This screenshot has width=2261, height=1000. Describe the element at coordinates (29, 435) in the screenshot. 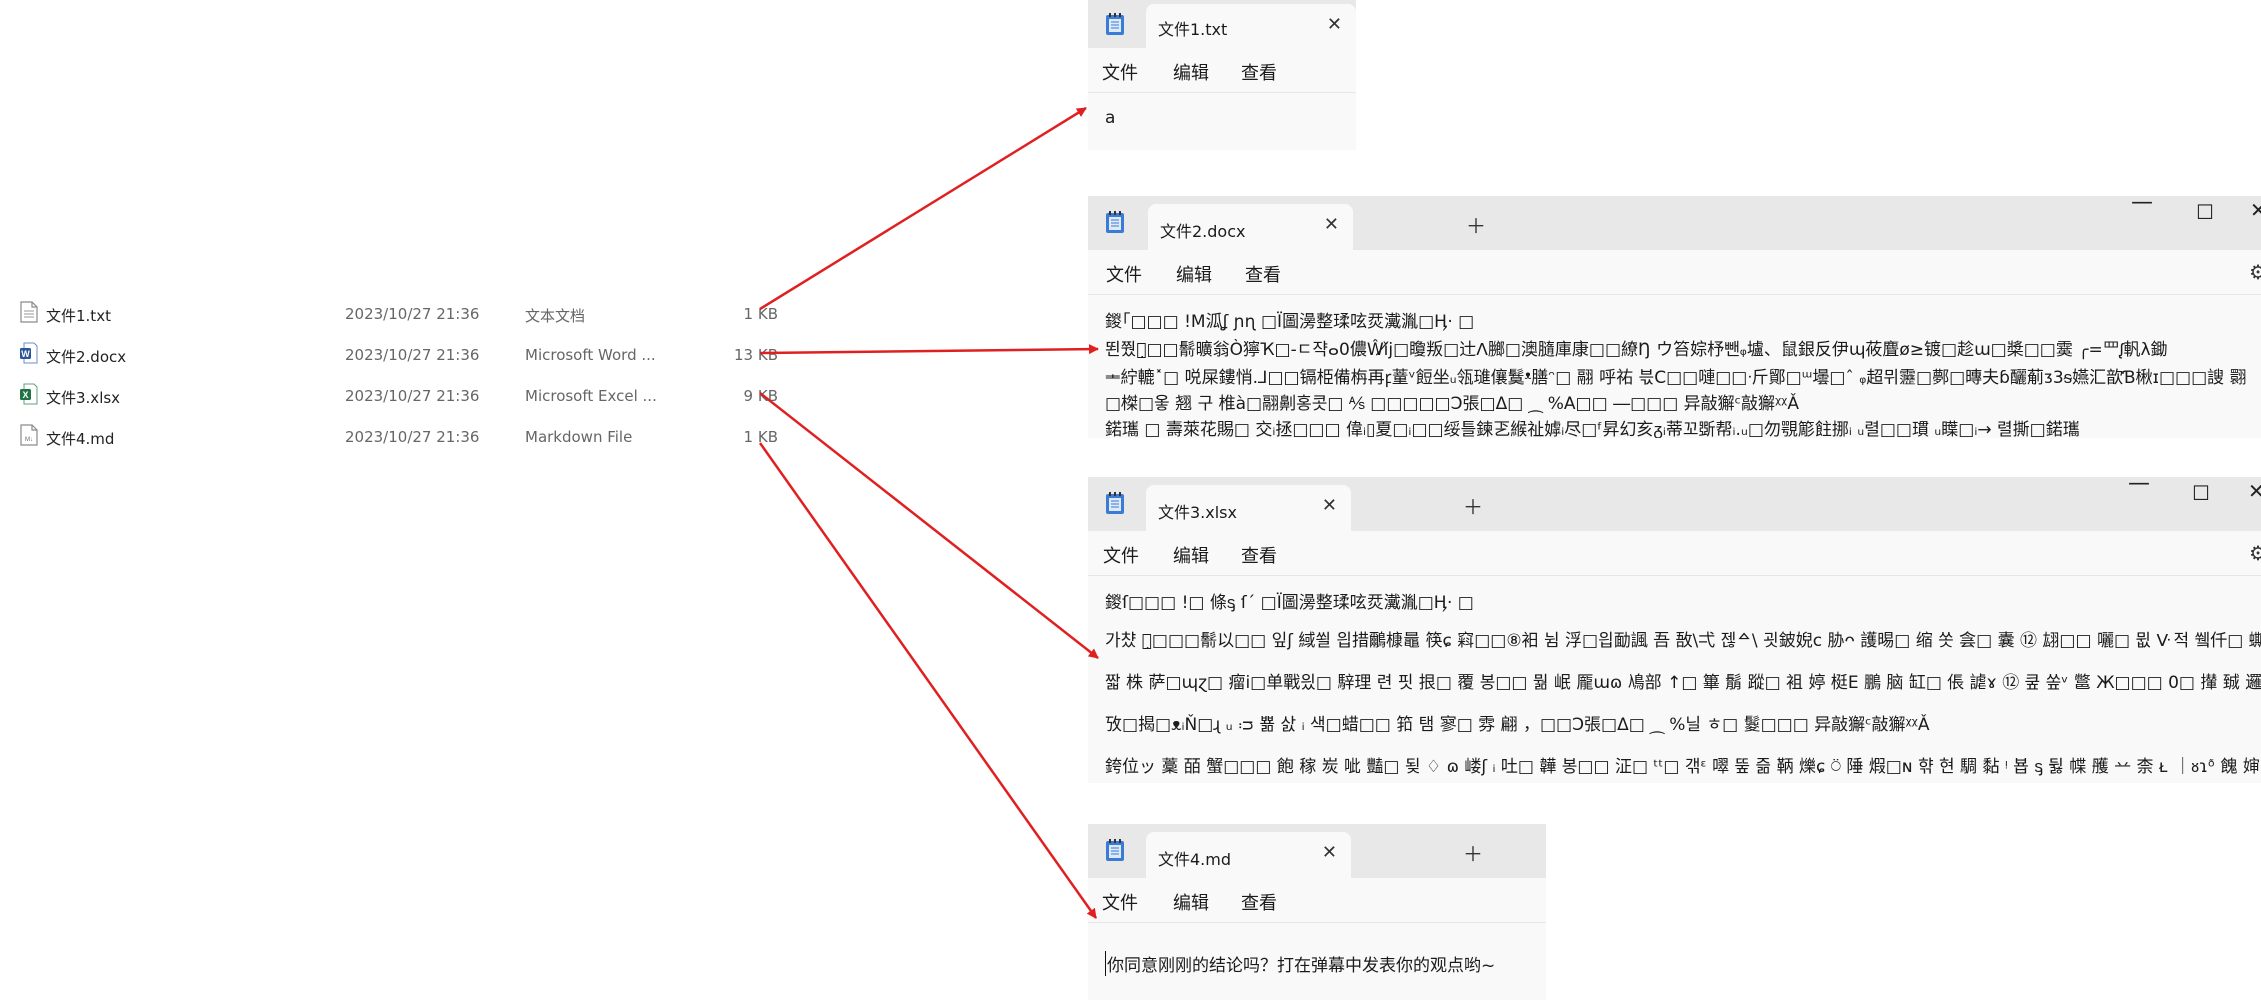

I see `markdown-file-icon: M↓` at that location.